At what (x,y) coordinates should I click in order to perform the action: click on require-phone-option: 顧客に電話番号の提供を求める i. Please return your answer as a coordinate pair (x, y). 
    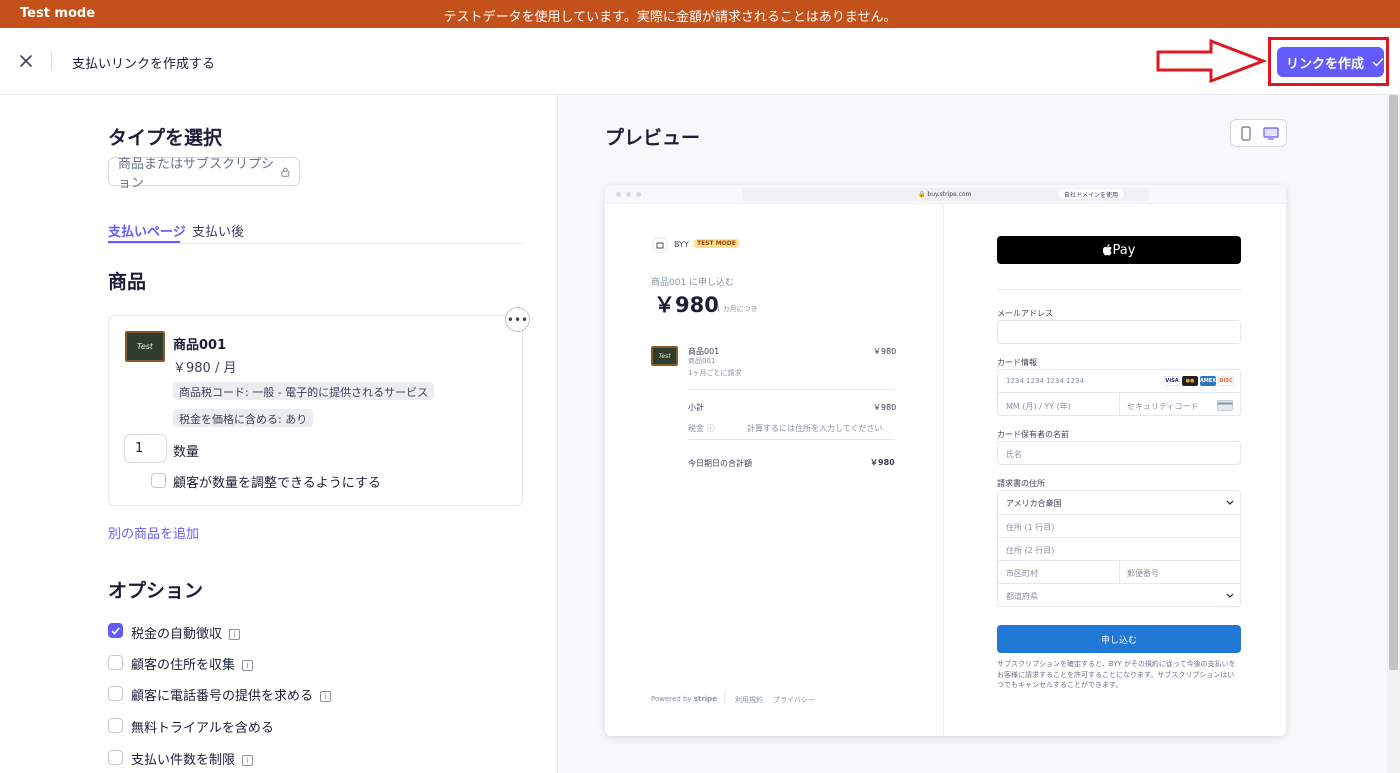
    Looking at the image, I should click on (231, 694).